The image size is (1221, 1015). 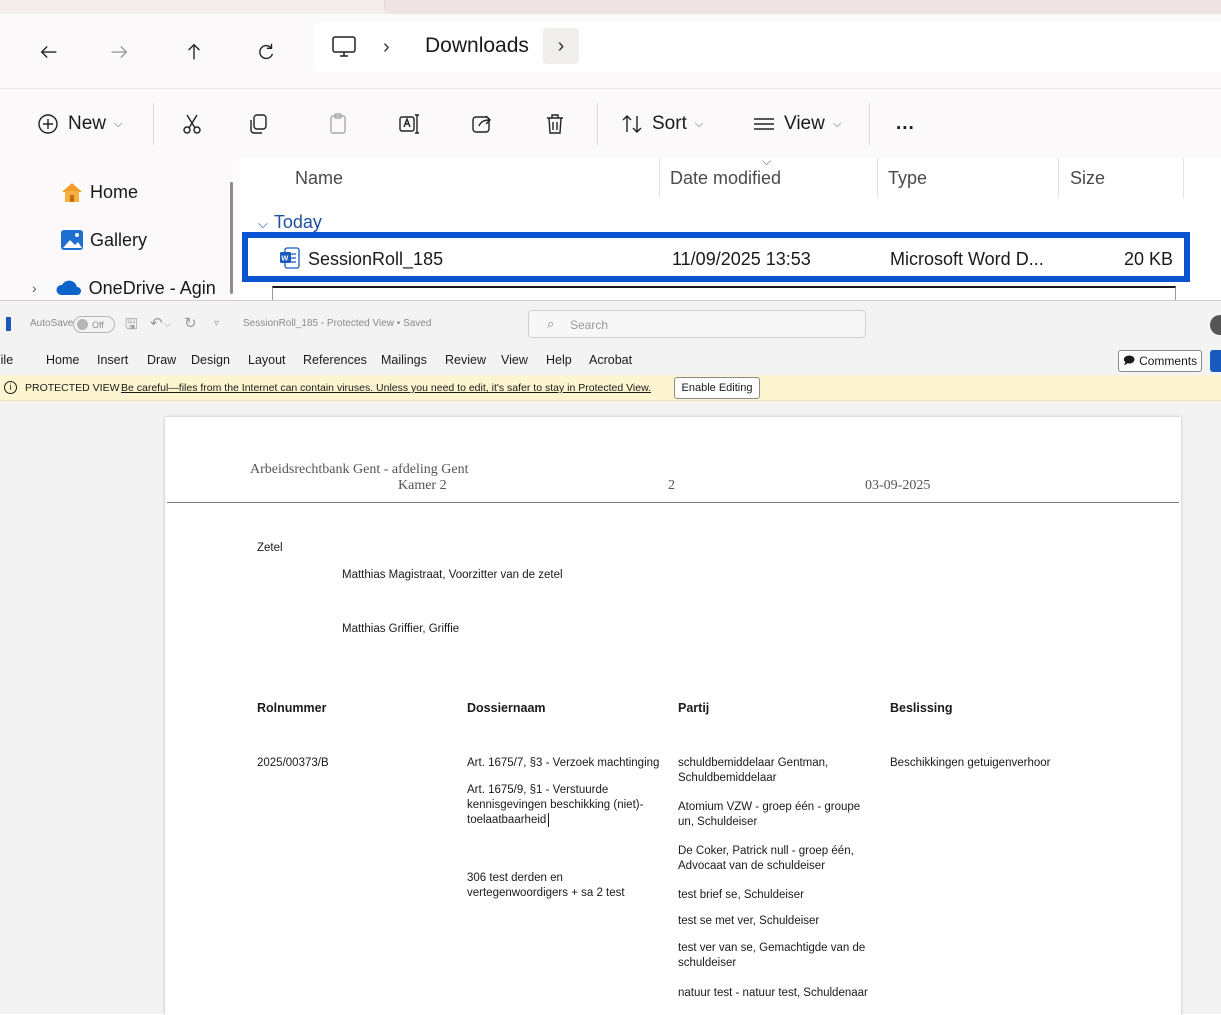 I want to click on arrow-left-icon, so click(x=48, y=52).